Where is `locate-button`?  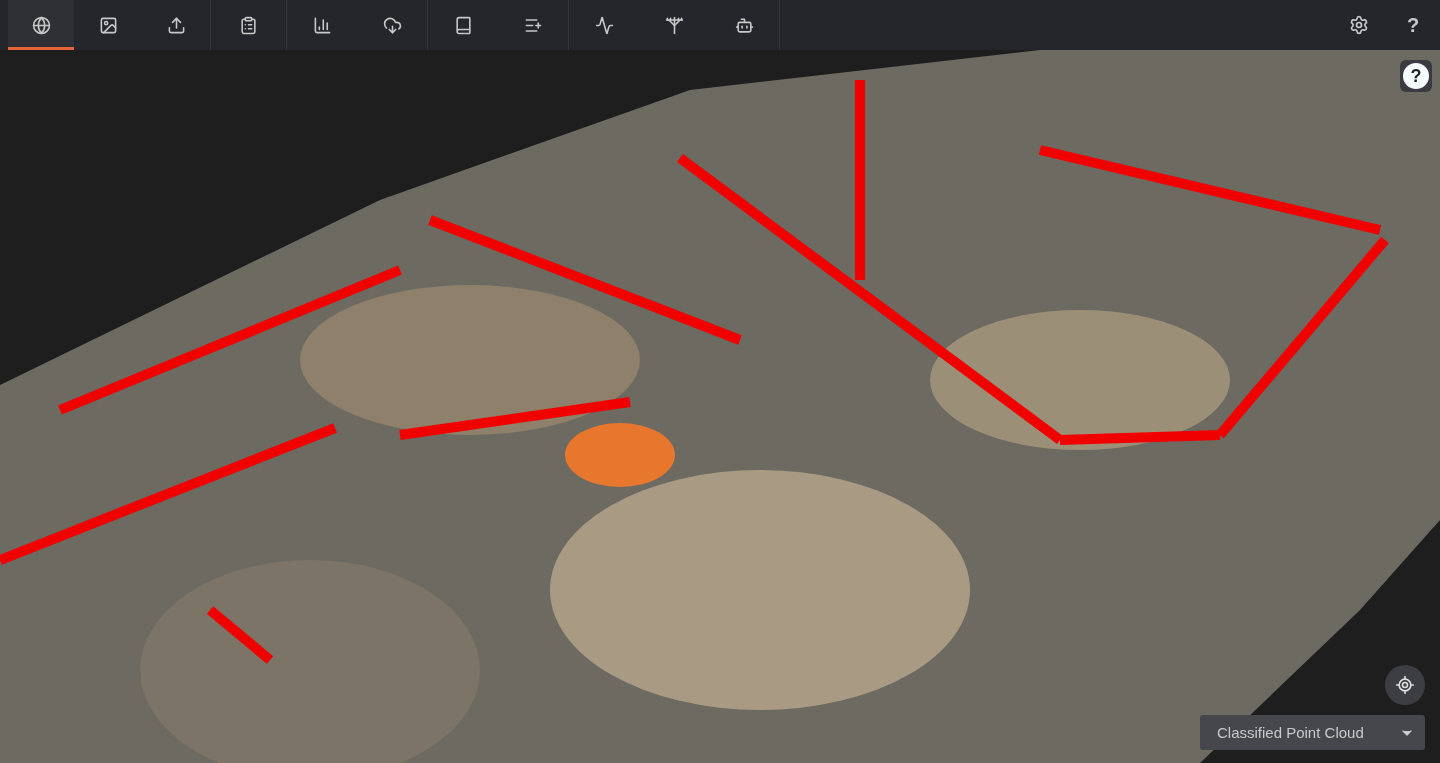 locate-button is located at coordinates (1405, 685).